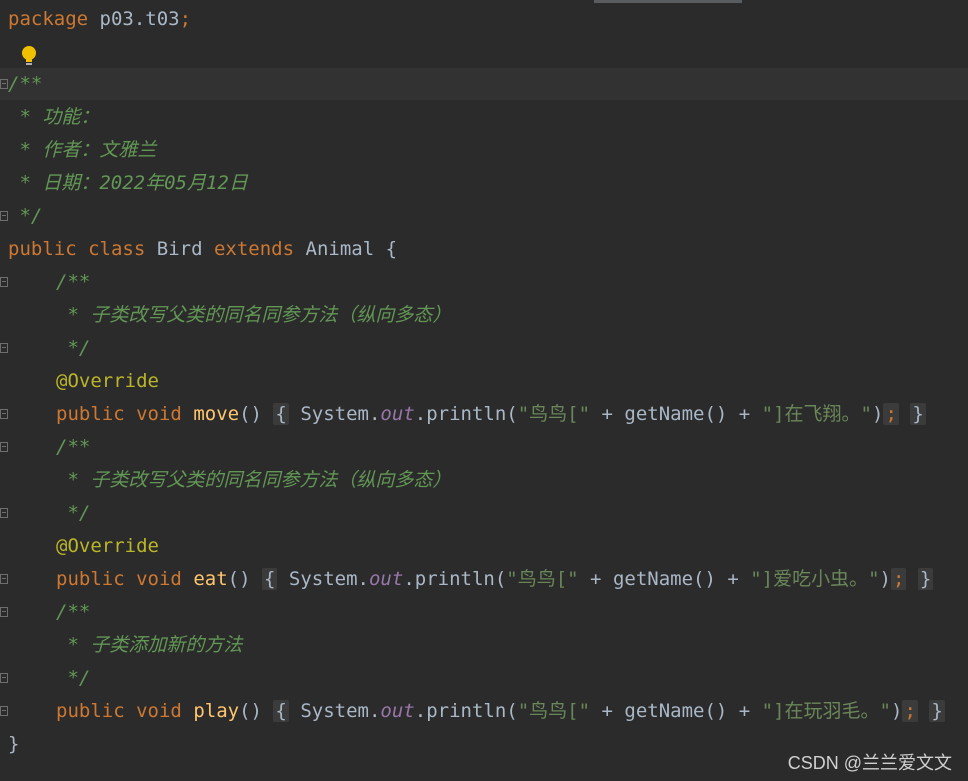 The image size is (968, 781). What do you see at coordinates (25, 84) in the screenshot?
I see `code-line-javadoc-open: /**` at bounding box center [25, 84].